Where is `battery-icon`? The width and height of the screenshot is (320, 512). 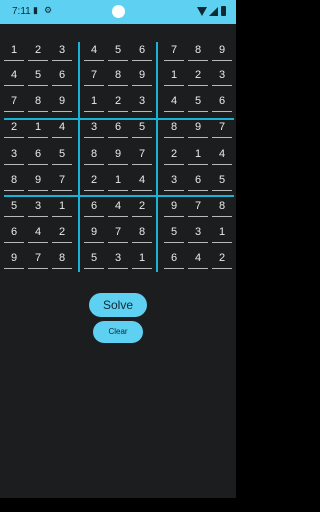 battery-icon is located at coordinates (223, 11).